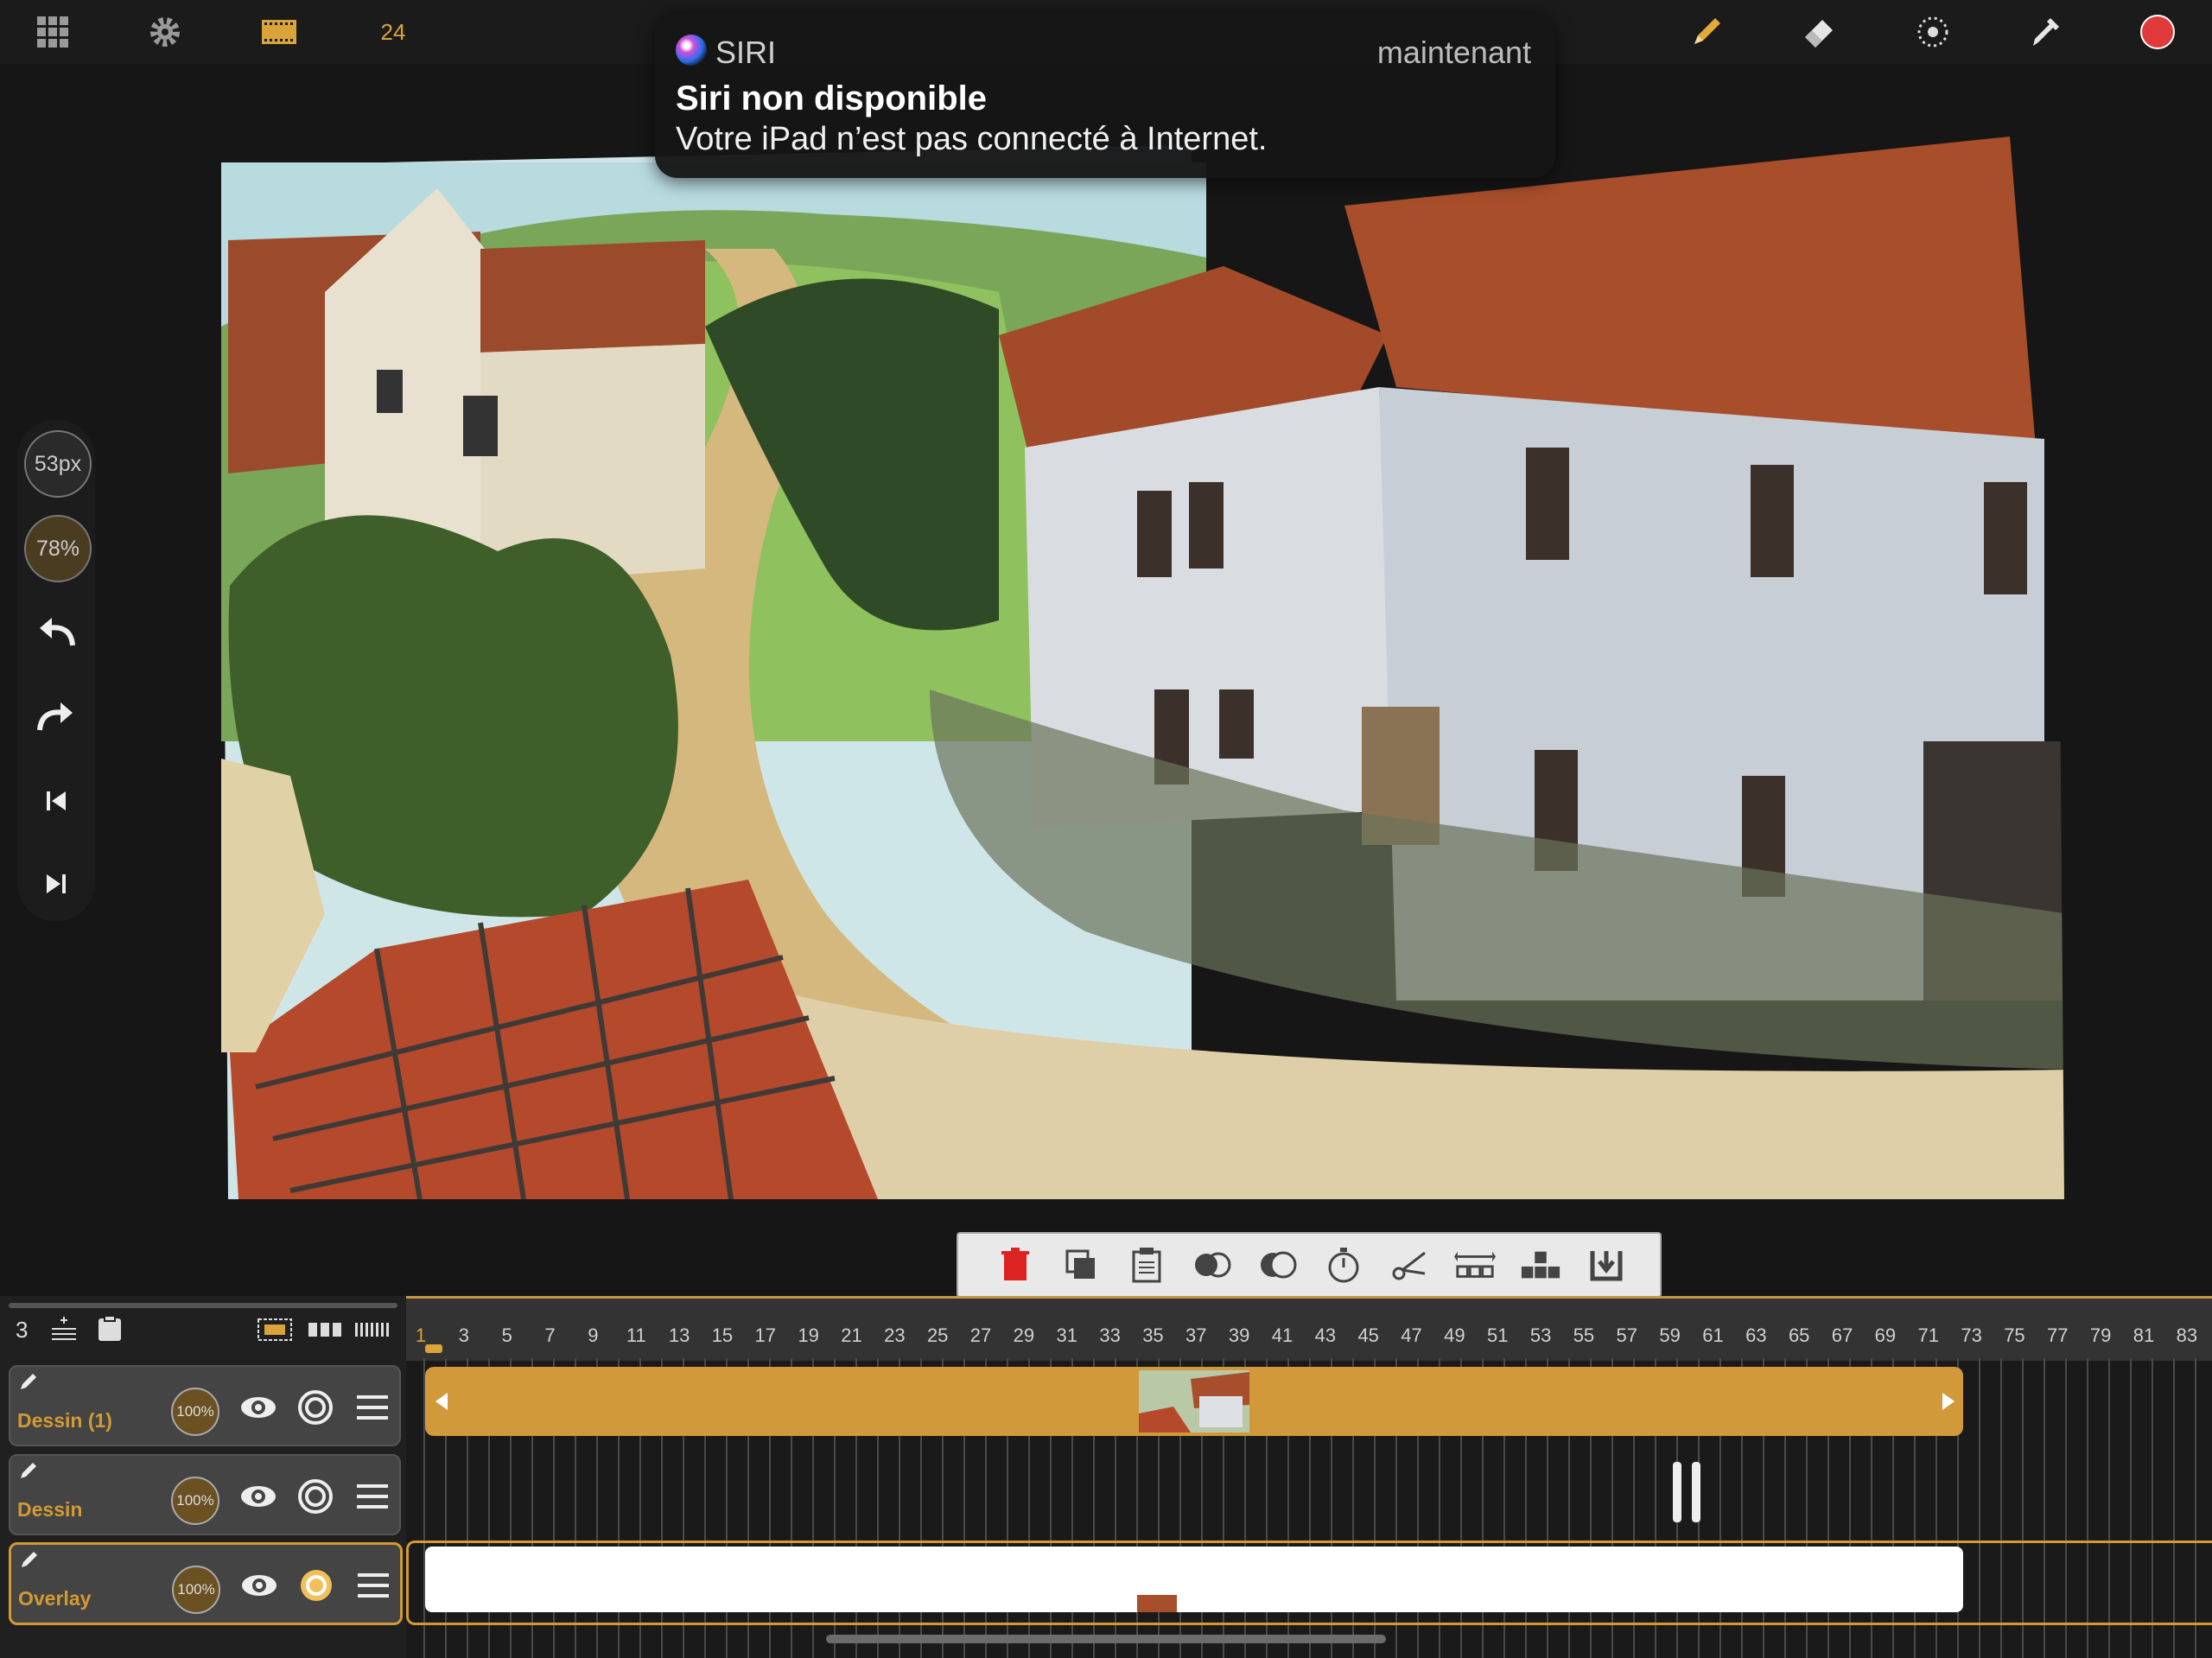  I want to click on ruler-label: 51, so click(1498, 1335).